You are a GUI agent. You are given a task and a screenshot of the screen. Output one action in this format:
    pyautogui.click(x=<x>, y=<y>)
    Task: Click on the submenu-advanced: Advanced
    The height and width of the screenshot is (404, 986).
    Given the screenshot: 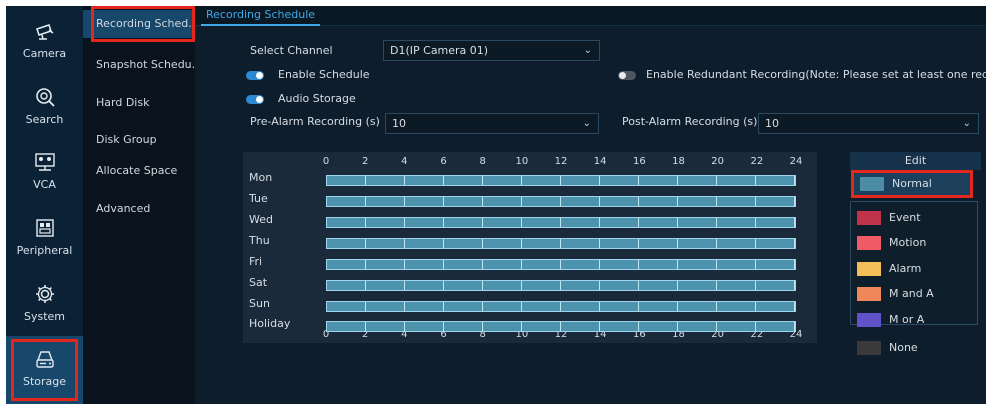 What is the action you would take?
    pyautogui.click(x=145, y=211)
    